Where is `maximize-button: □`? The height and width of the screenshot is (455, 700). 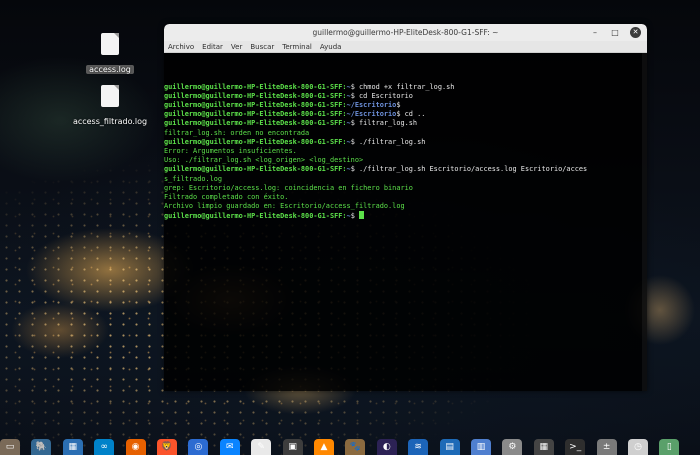
maximize-button: □ is located at coordinates (615, 32).